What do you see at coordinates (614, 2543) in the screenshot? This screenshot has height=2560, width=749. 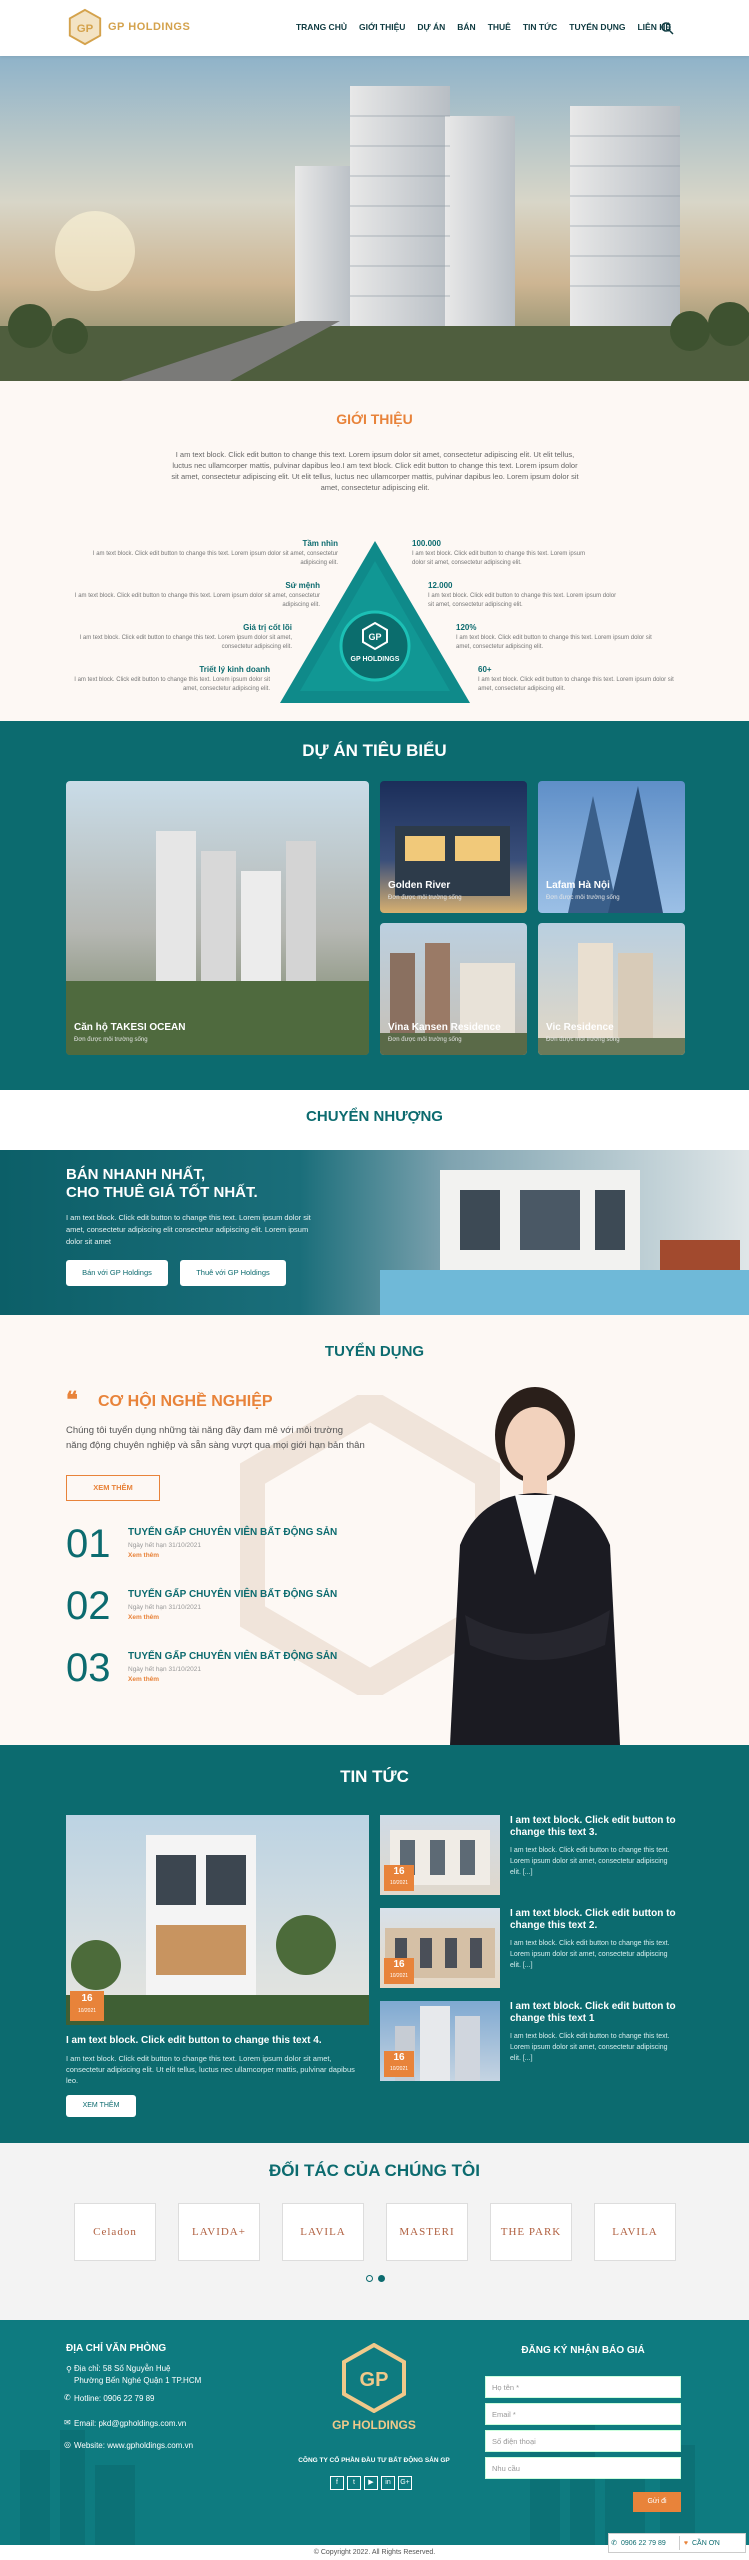 I see `phone-icon: ✆` at bounding box center [614, 2543].